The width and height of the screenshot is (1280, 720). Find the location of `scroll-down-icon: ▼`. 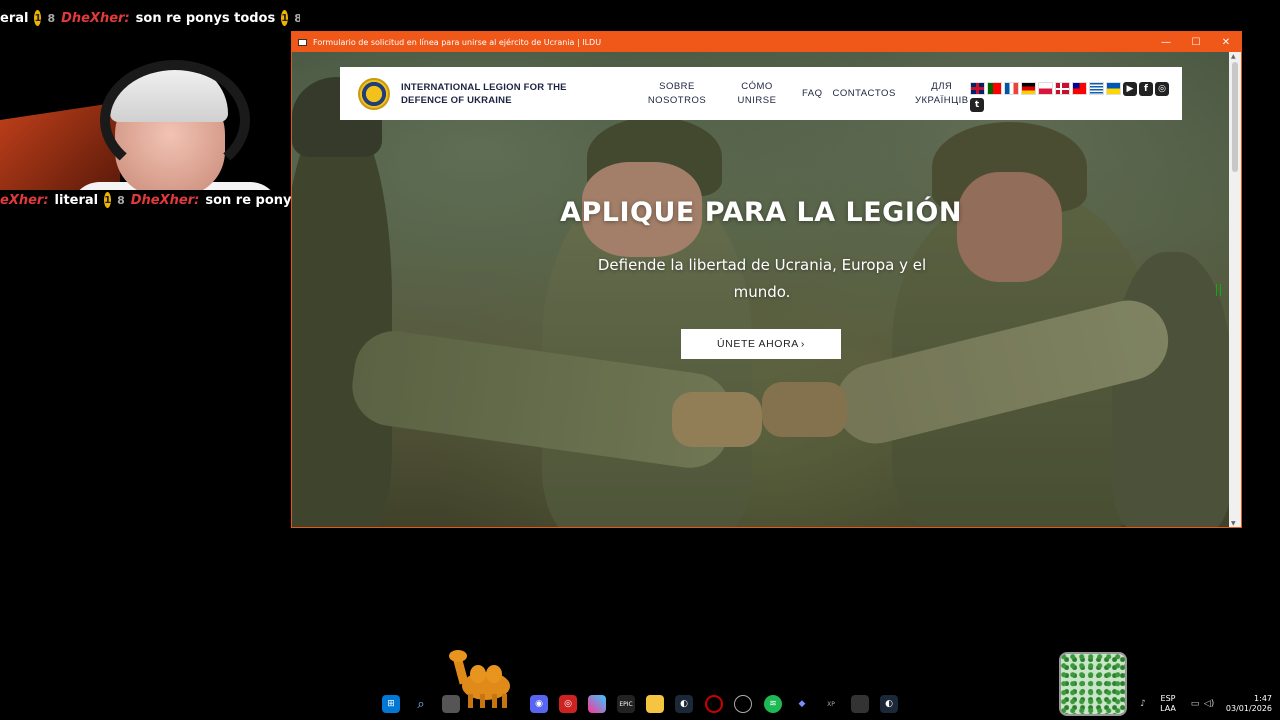

scroll-down-icon: ▼ is located at coordinates (1233, 523).